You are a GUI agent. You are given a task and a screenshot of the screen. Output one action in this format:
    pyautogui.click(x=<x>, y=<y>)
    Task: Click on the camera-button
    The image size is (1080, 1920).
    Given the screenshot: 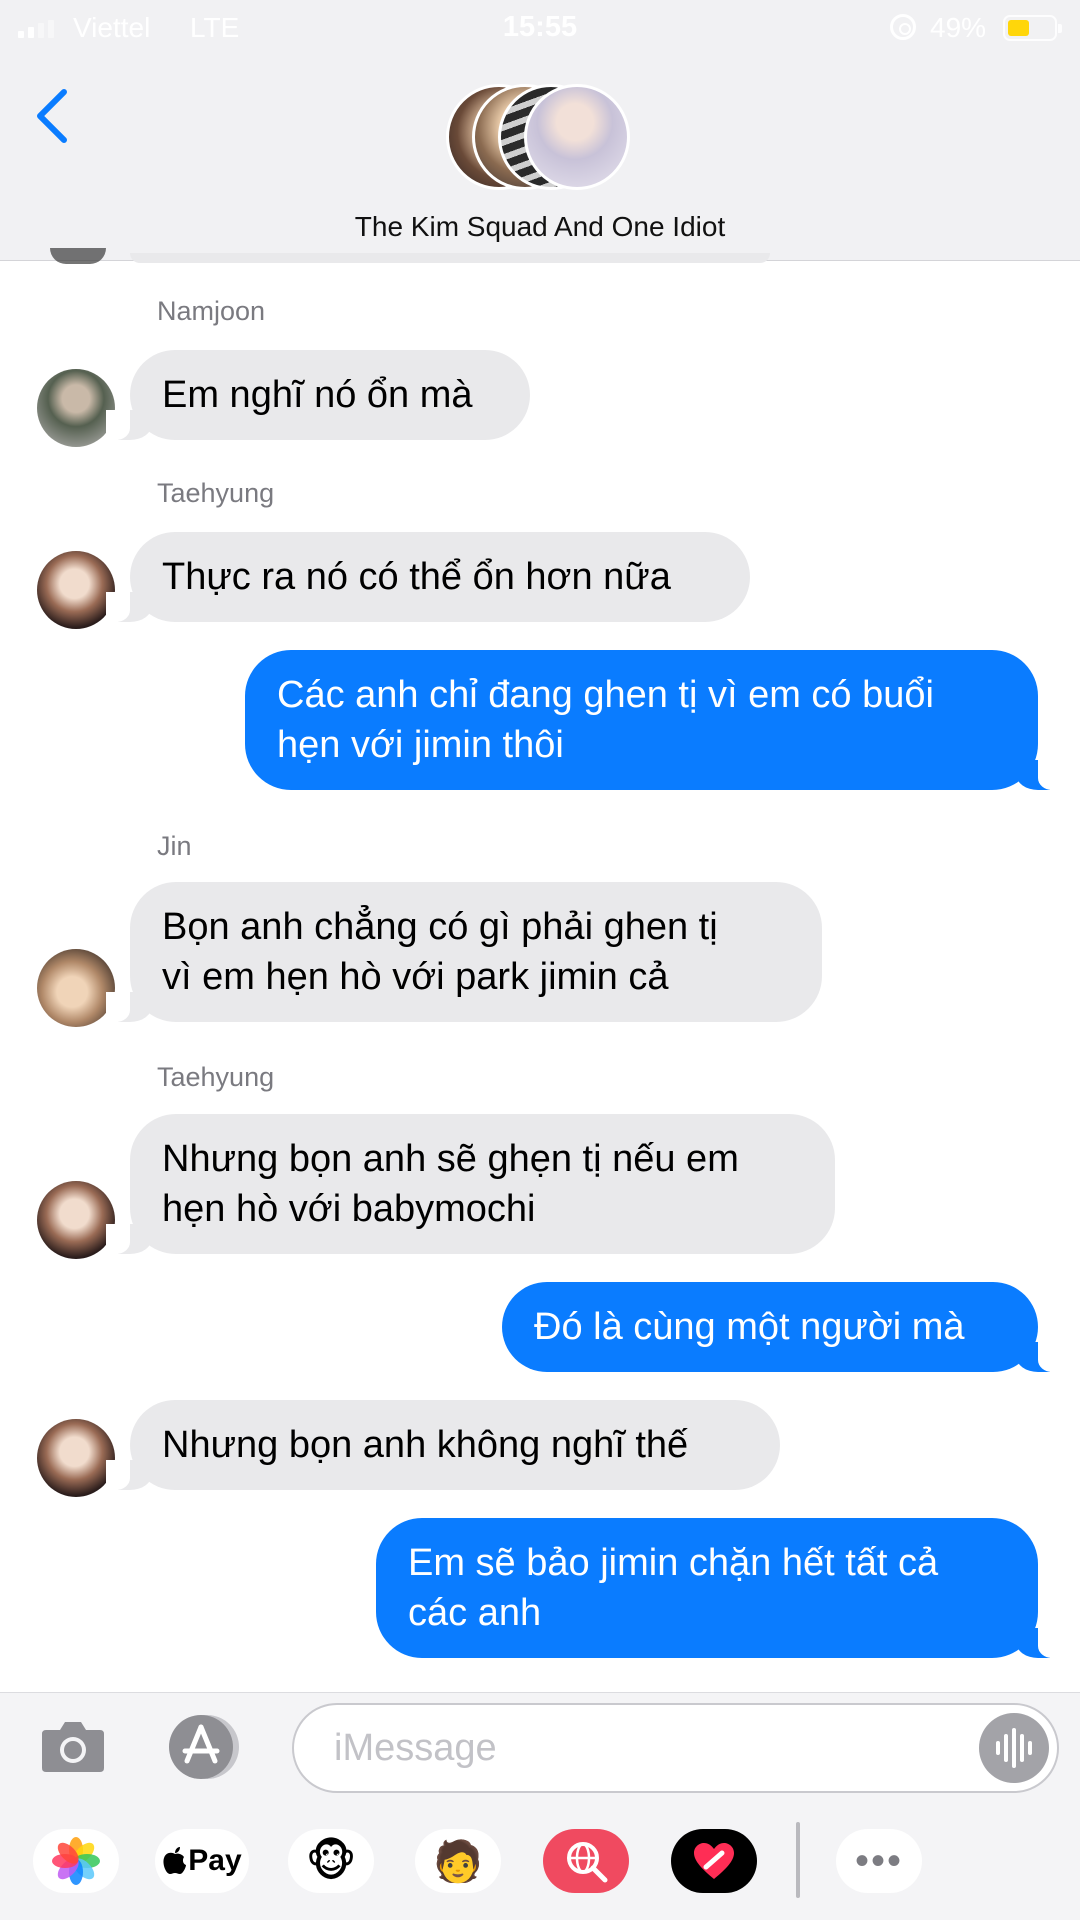 What is the action you would take?
    pyautogui.click(x=73, y=1746)
    